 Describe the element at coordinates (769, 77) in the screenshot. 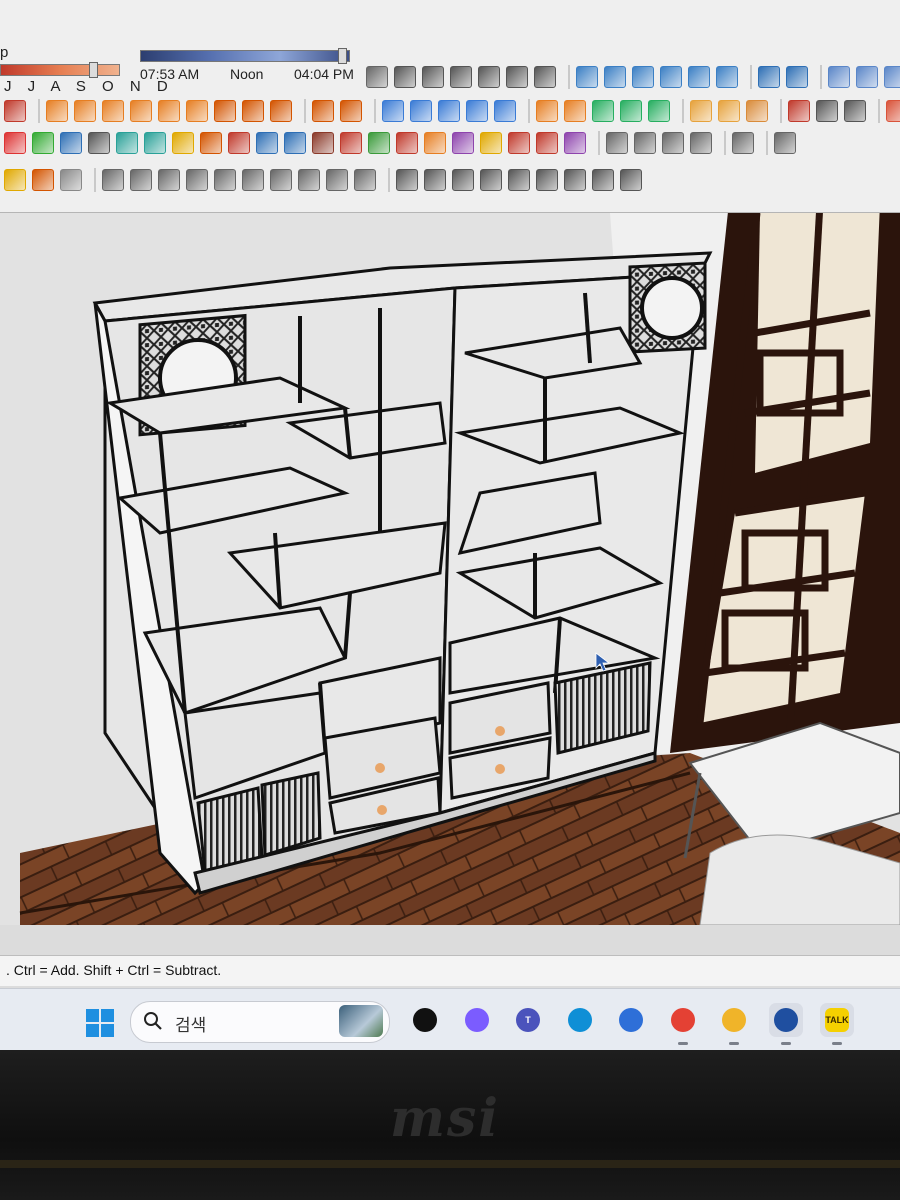

I see `globe-icon` at that location.